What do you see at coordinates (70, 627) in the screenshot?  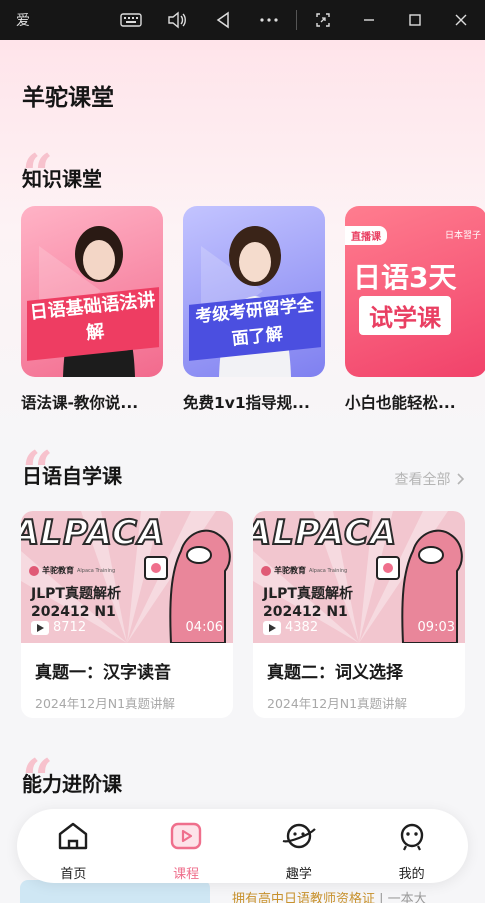 I see `play-count-value: 8712` at bounding box center [70, 627].